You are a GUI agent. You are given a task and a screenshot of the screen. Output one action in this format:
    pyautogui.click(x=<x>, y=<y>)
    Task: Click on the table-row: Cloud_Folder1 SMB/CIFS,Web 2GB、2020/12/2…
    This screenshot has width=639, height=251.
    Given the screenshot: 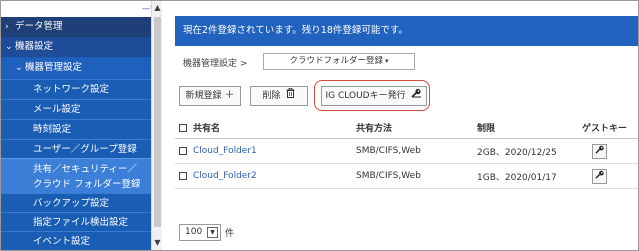 What is the action you would take?
    pyautogui.click(x=406, y=151)
    